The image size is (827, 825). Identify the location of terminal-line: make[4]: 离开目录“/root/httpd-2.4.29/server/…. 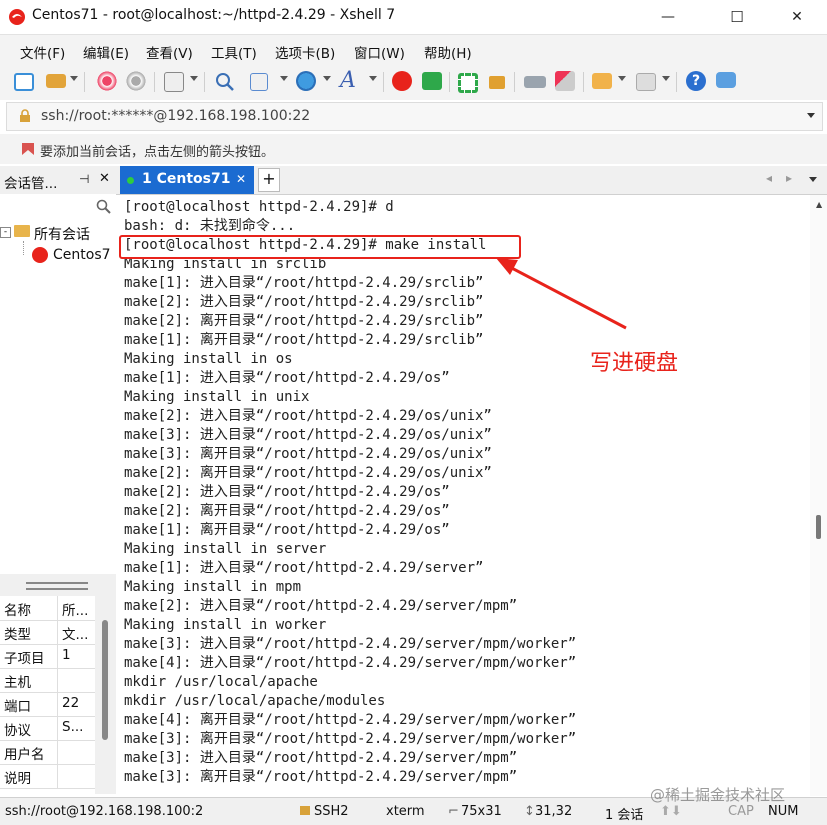
(350, 720).